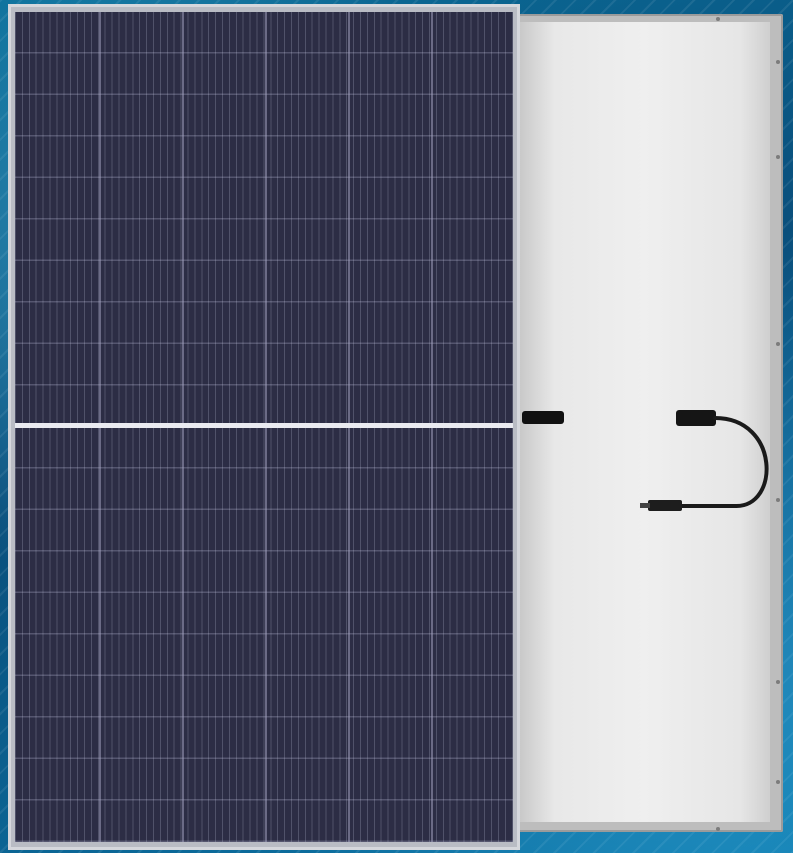  Describe the element at coordinates (704, 463) in the screenshot. I see `cable-icon` at that location.